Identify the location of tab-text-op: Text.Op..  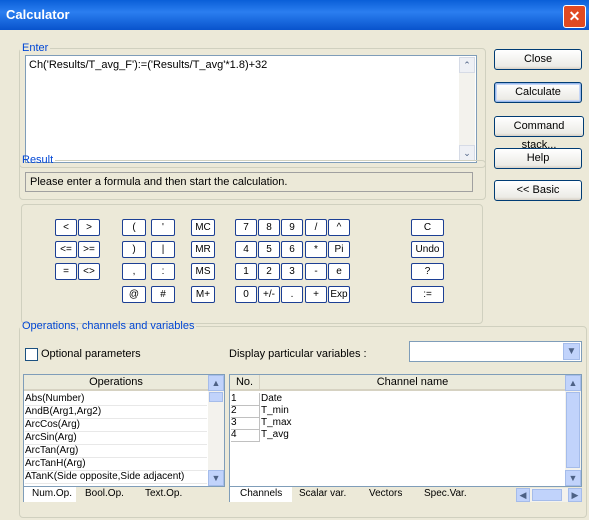
(163, 494).